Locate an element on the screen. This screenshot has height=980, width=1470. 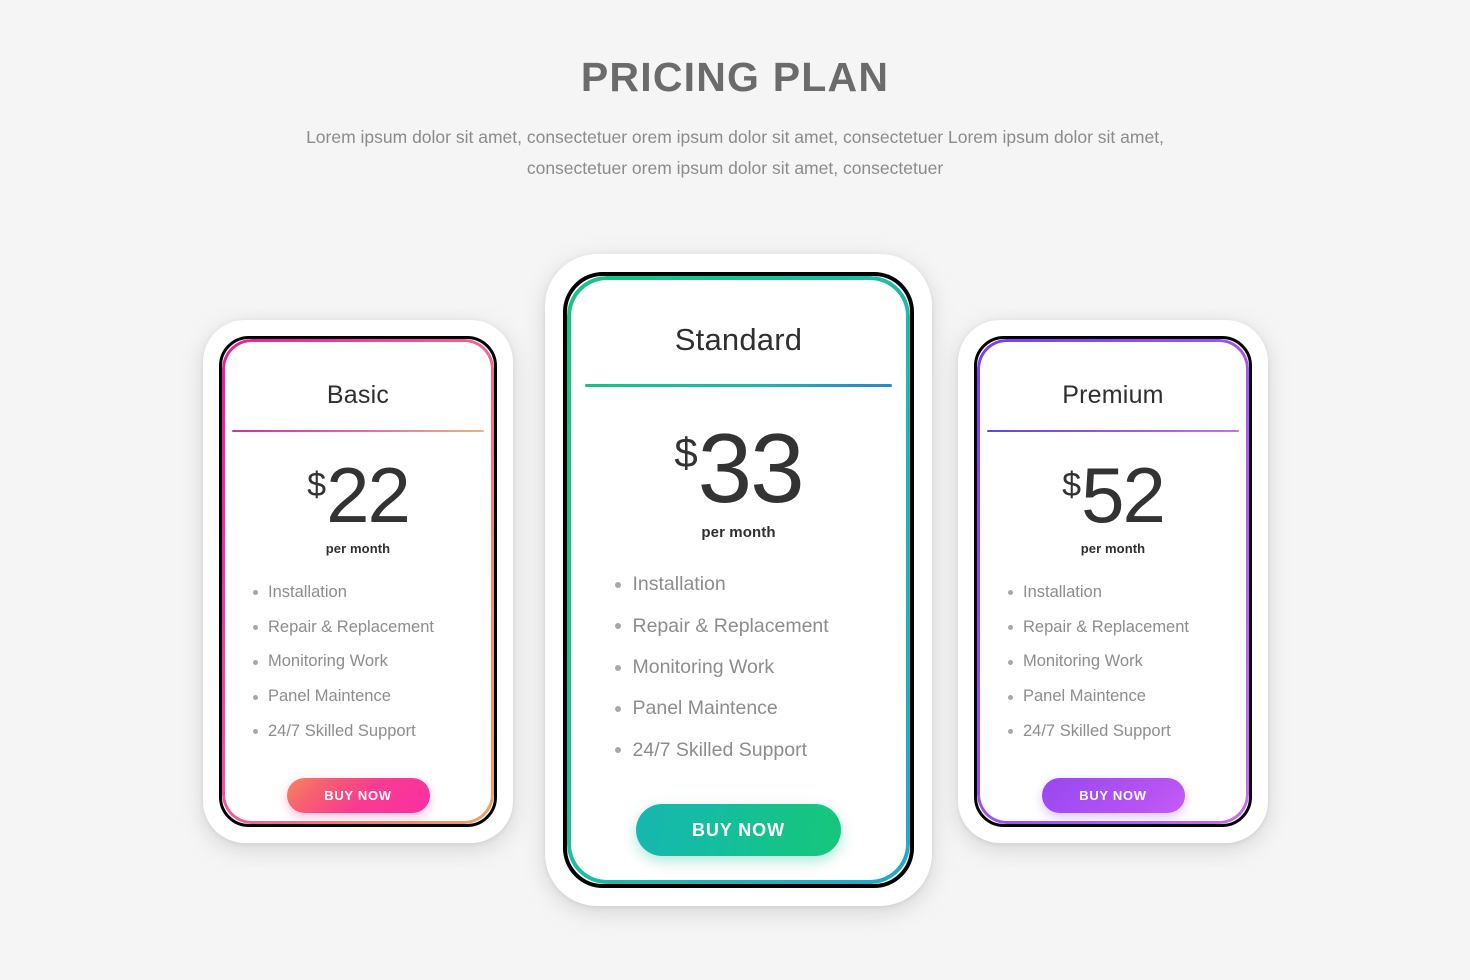
buy-now-button-standard: BUY NOW is located at coordinates (738, 830).